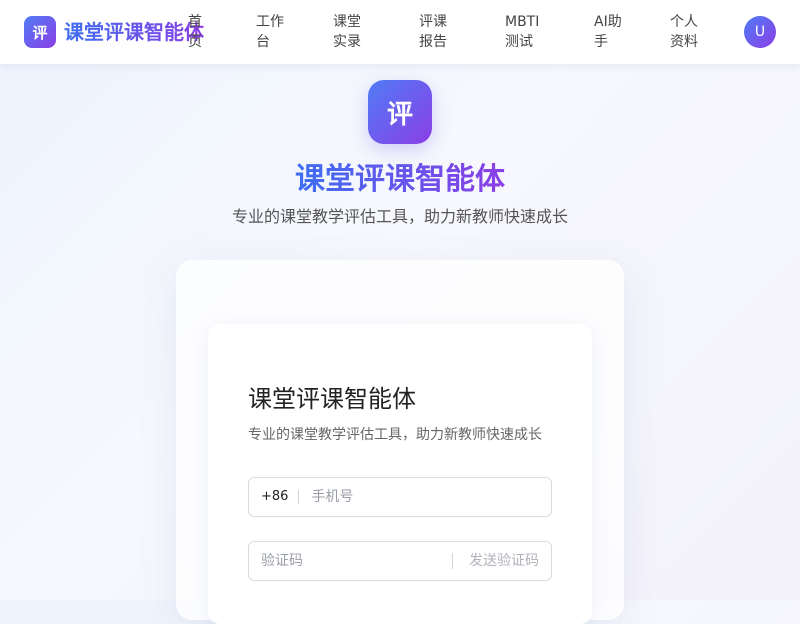  Describe the element at coordinates (332, 399) in the screenshot. I see `login-form-title: 课堂评课智能体` at that location.